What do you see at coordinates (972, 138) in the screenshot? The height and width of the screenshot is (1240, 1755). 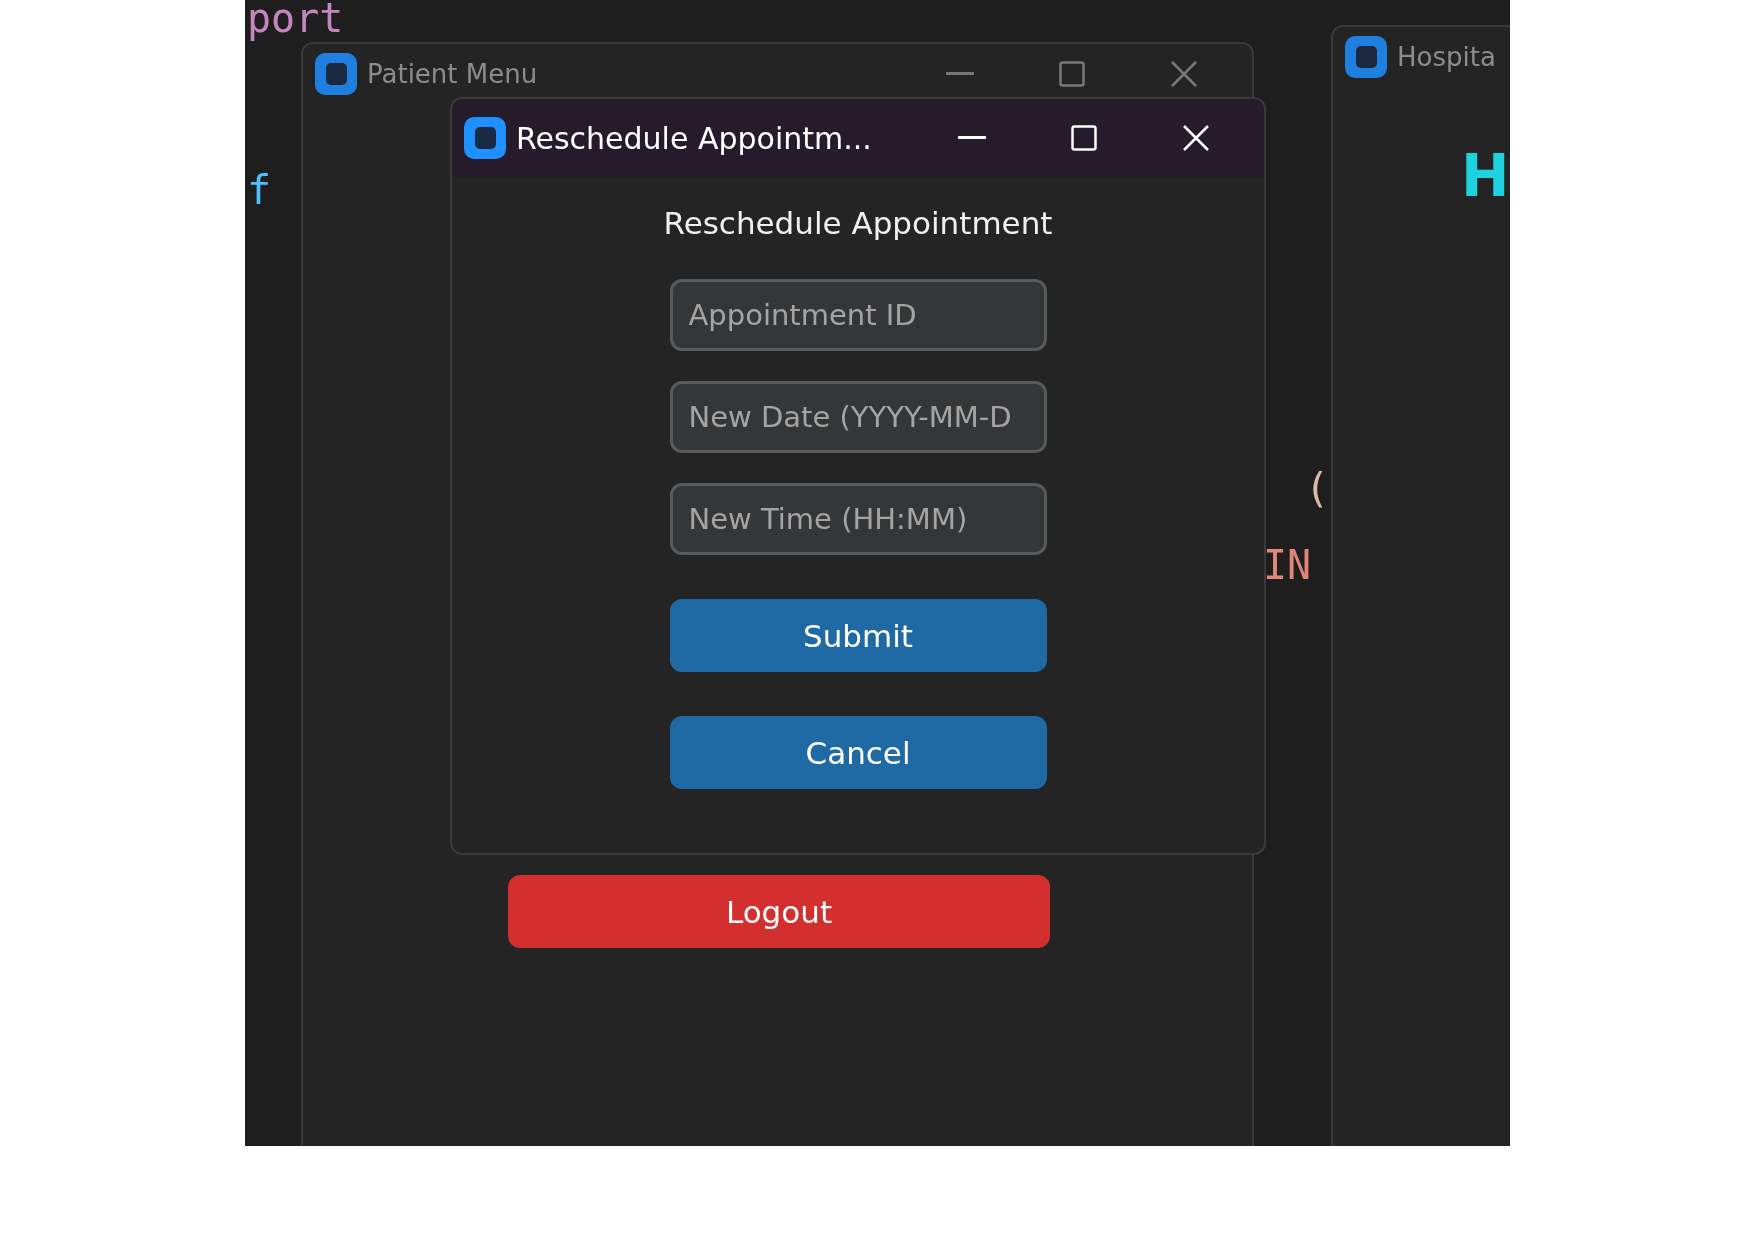 I see `minimize-icon` at bounding box center [972, 138].